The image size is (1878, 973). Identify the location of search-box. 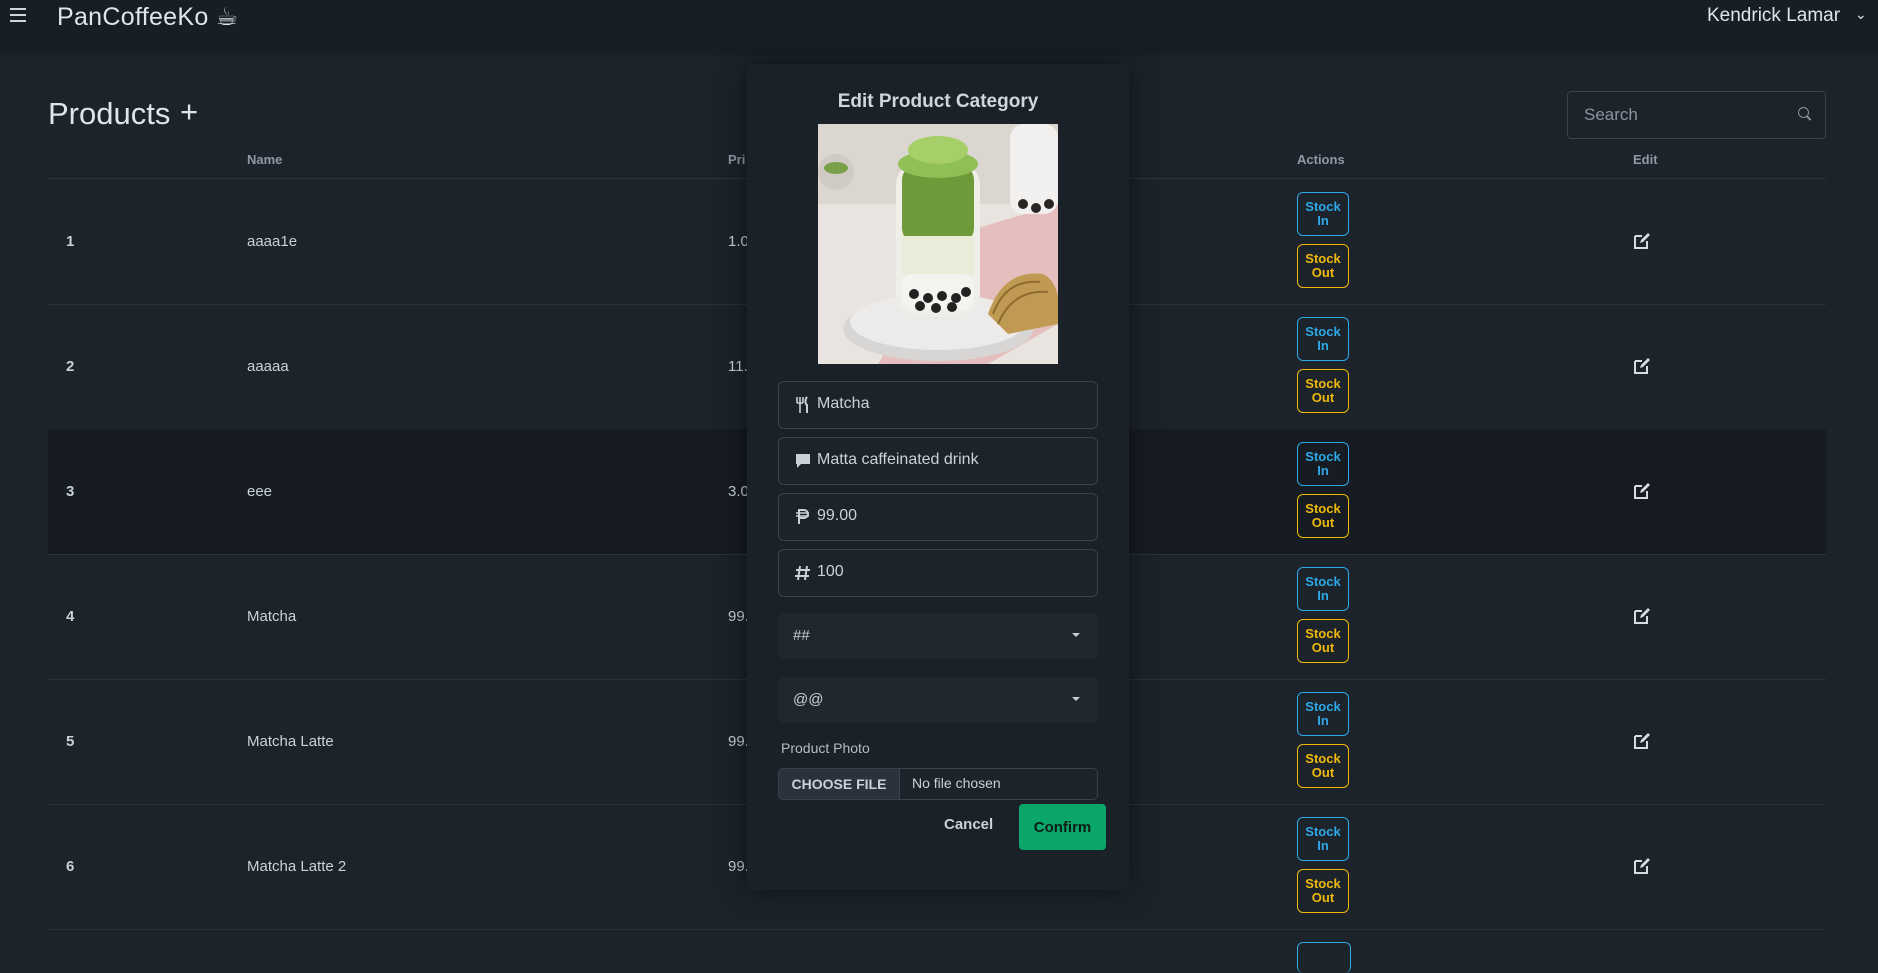
(1696, 115).